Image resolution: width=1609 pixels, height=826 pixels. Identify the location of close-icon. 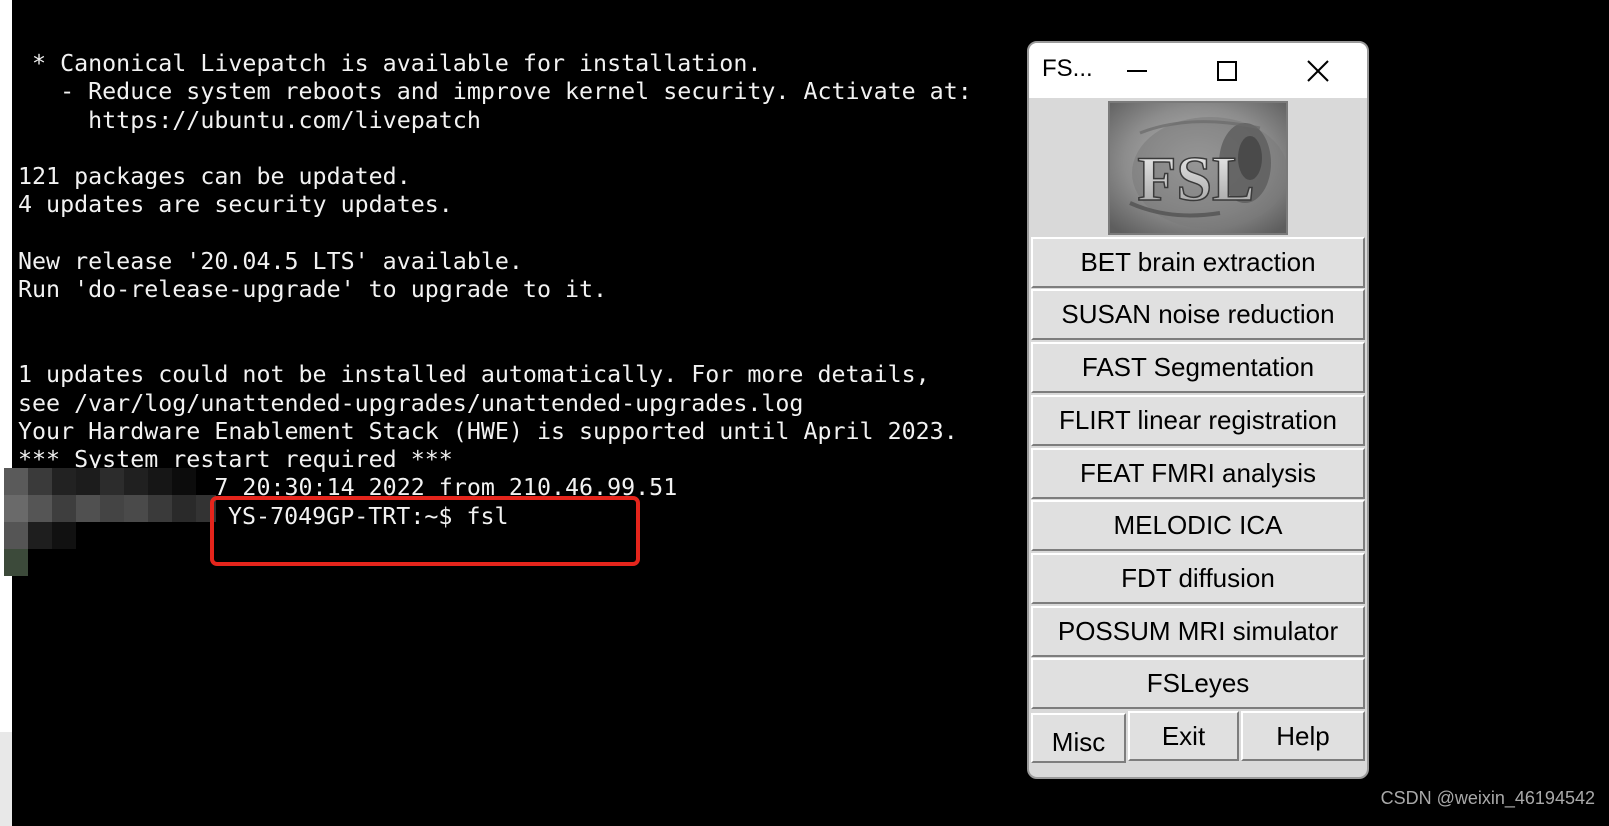
(1318, 70).